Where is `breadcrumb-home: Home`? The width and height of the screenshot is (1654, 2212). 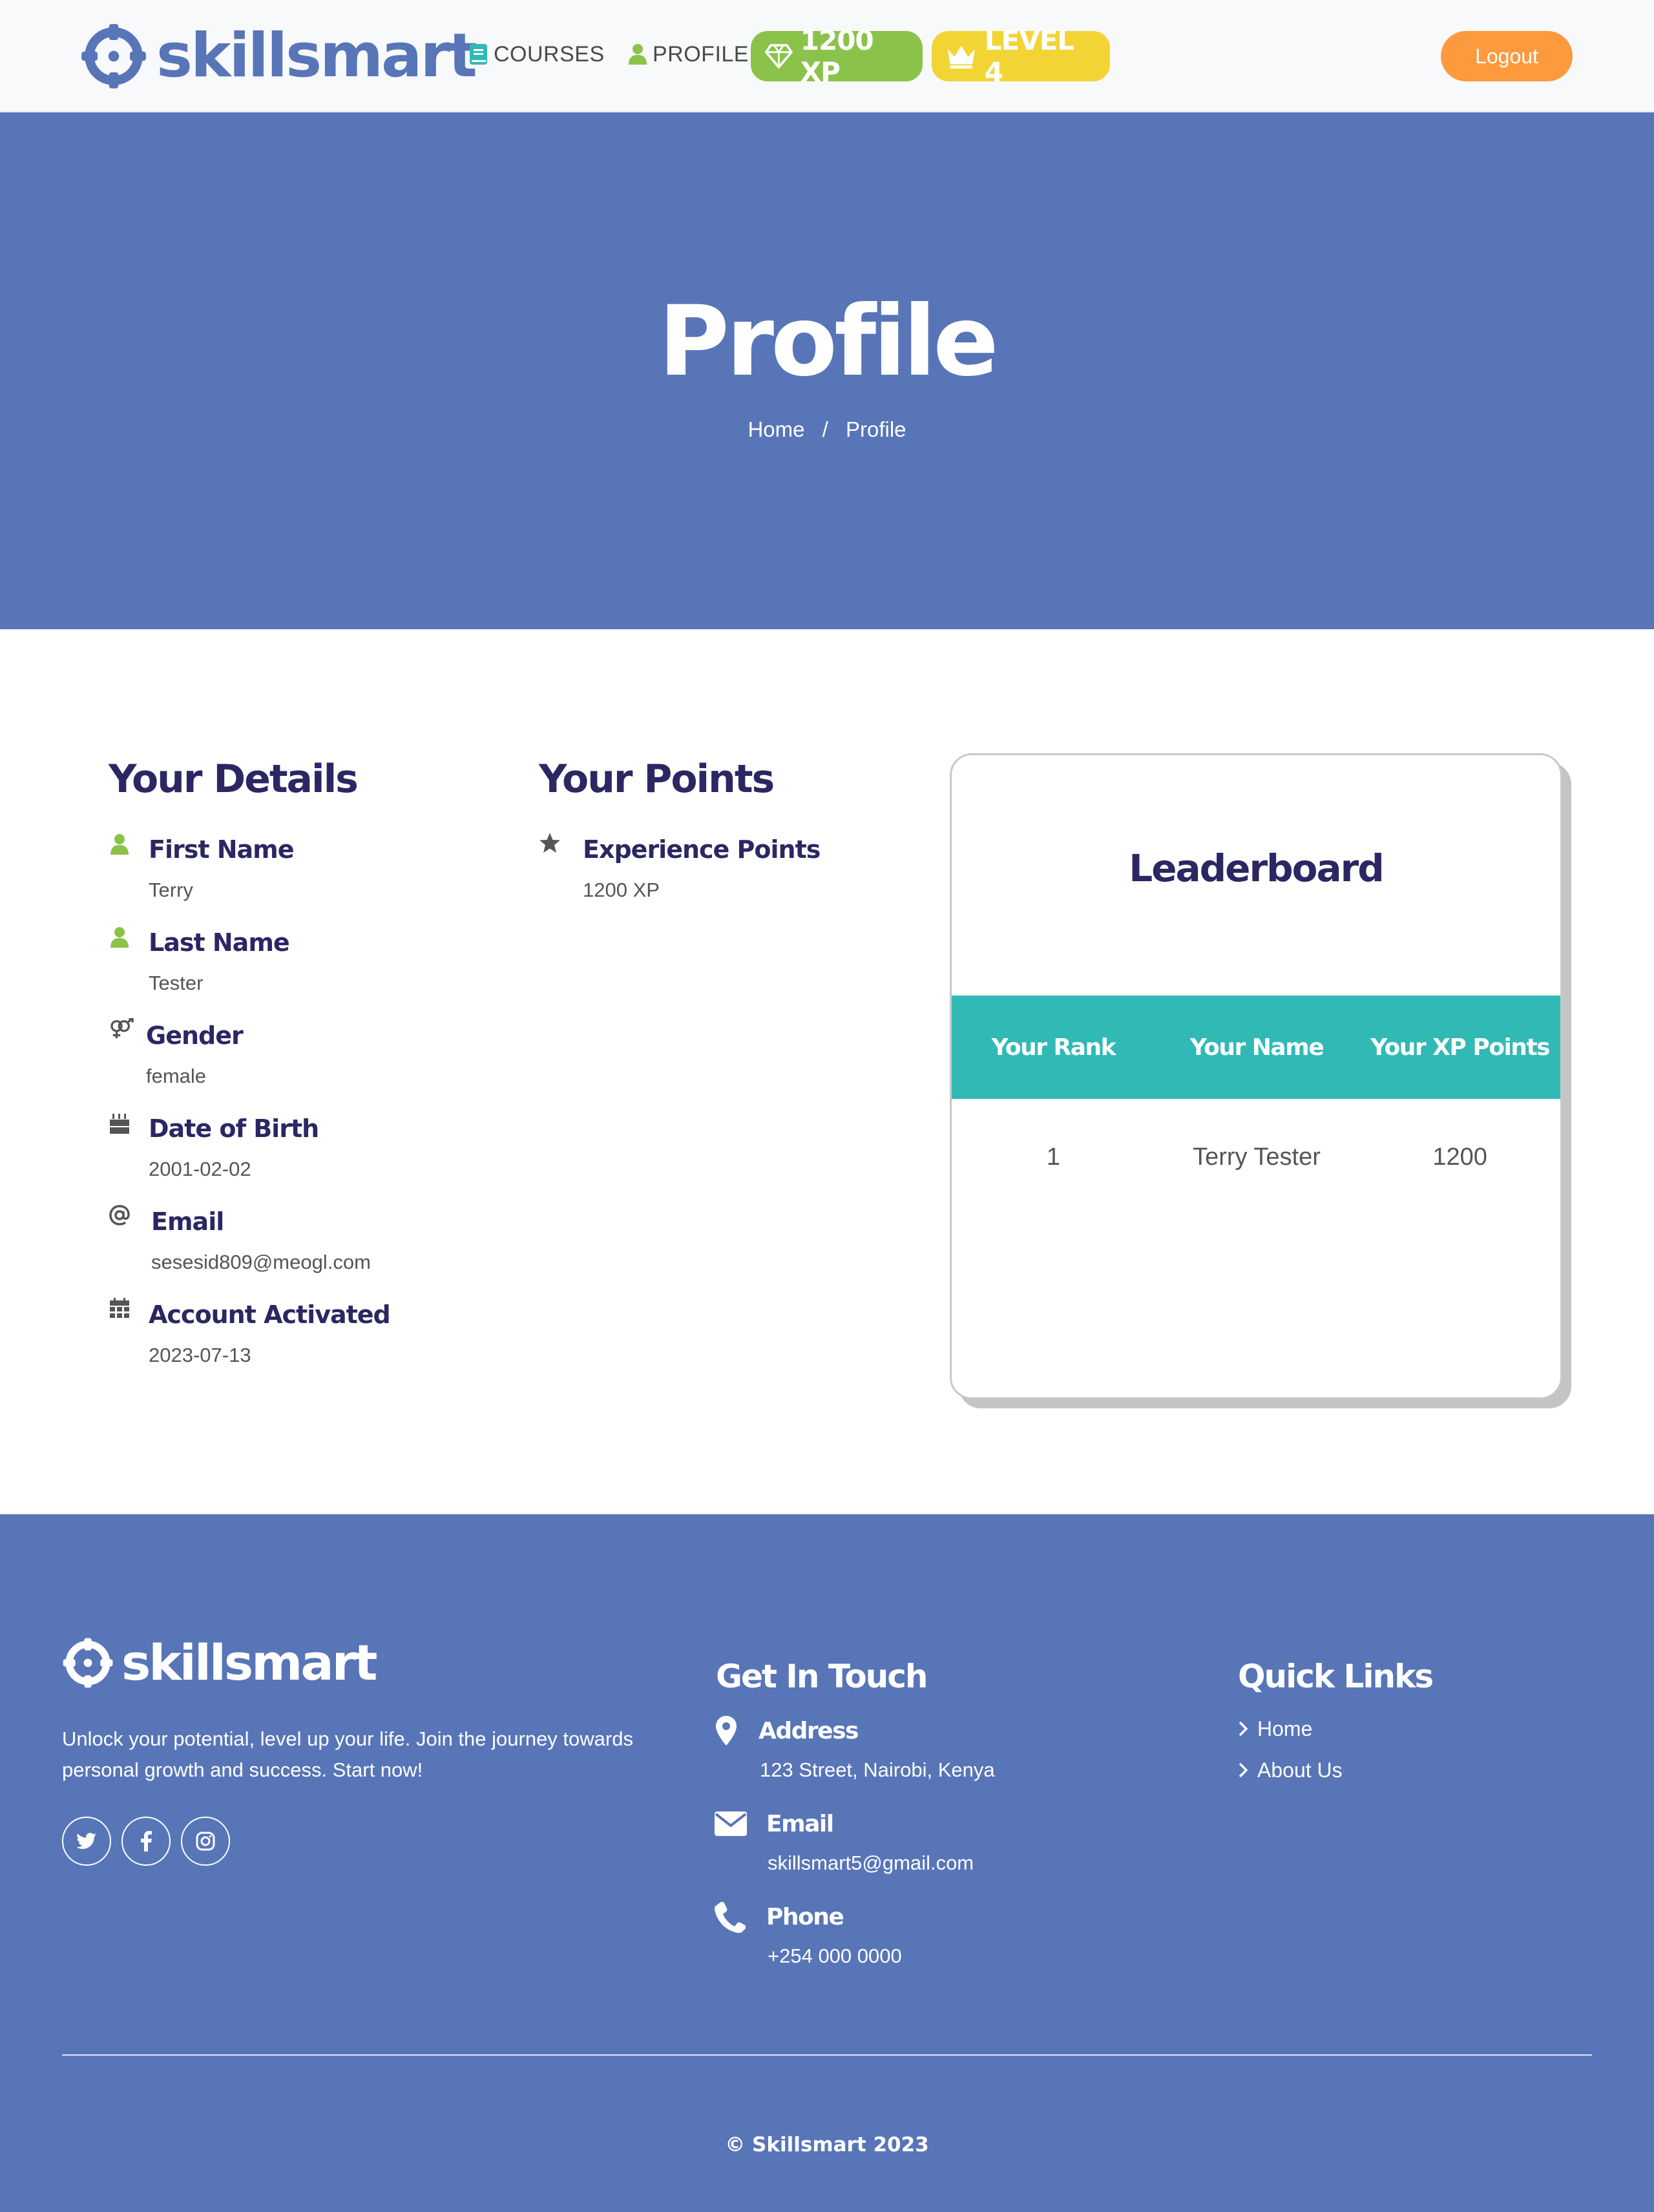
breadcrumb-home: Home is located at coordinates (776, 429).